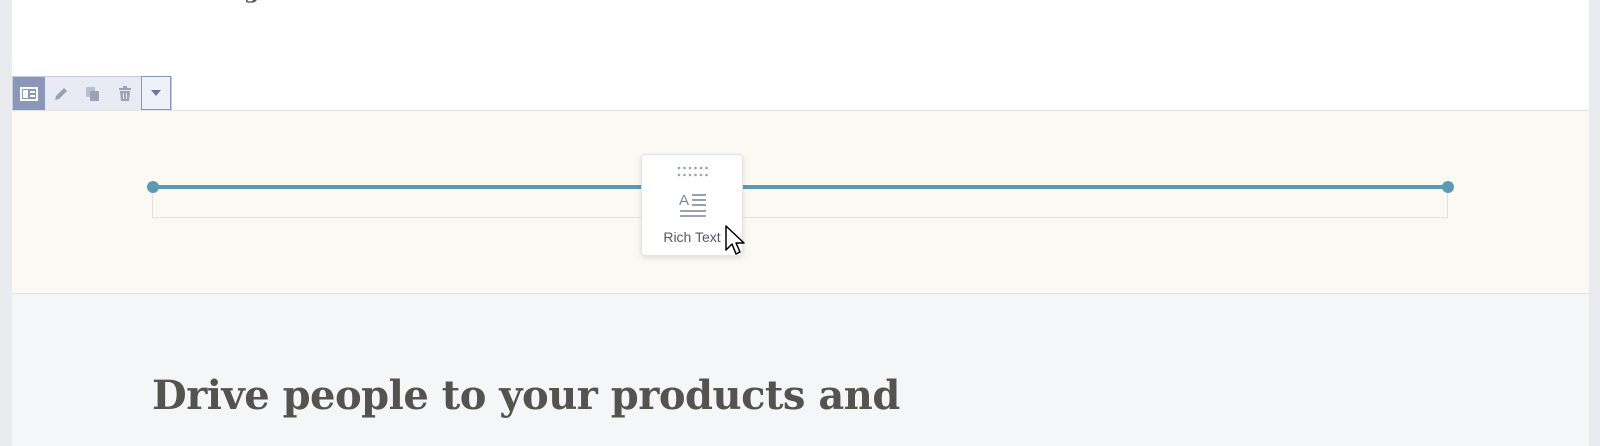  What do you see at coordinates (254, 2) in the screenshot?
I see `cut-off-text: g` at bounding box center [254, 2].